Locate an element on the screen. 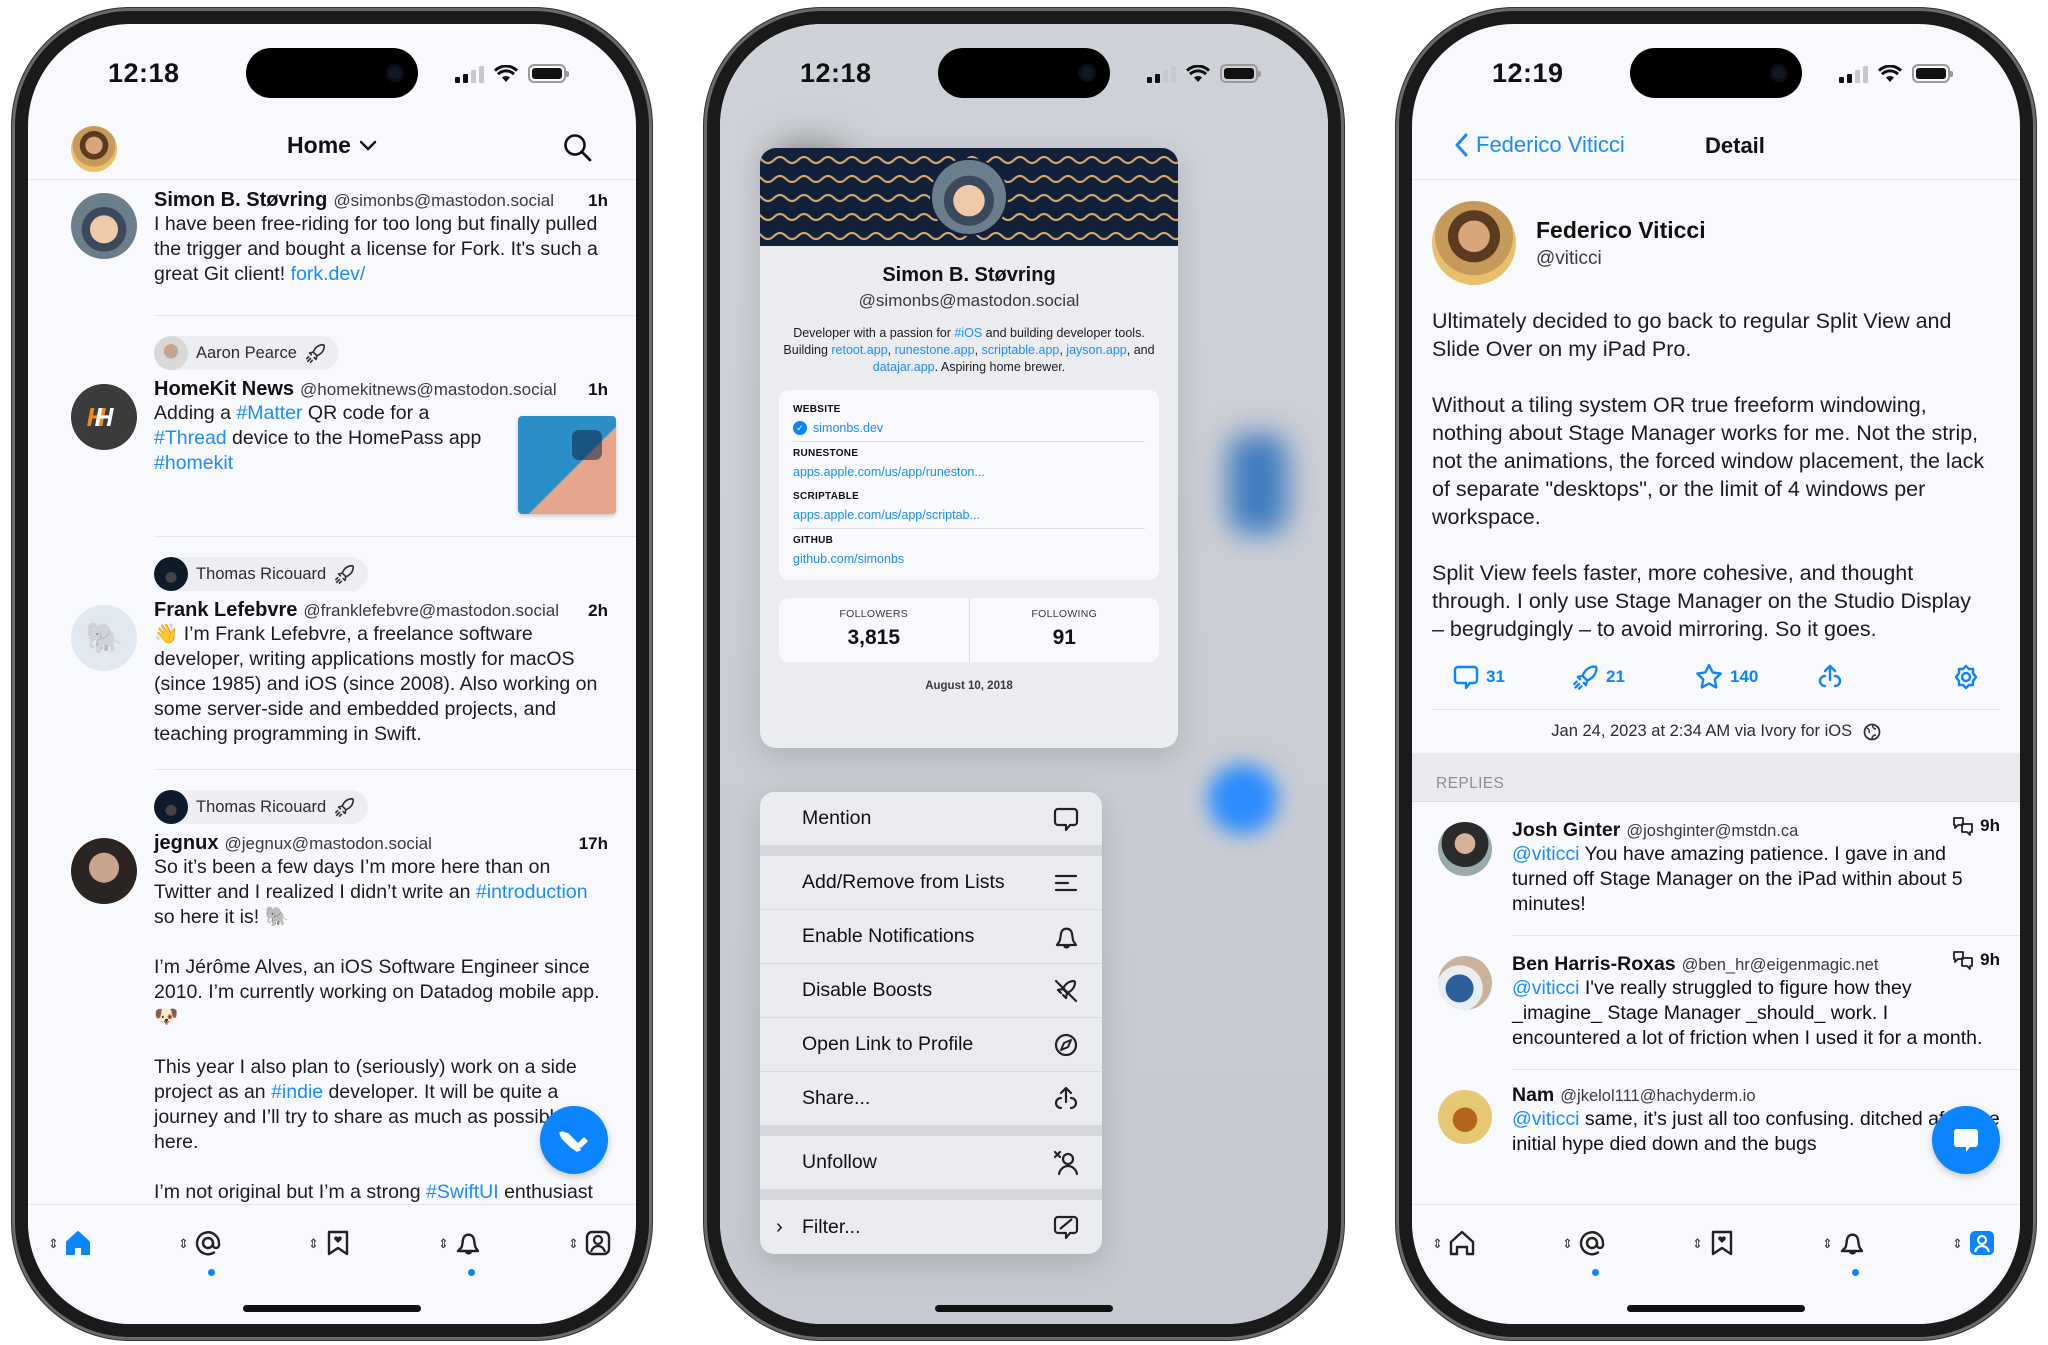 The width and height of the screenshot is (2048, 1345). field-link: simonbs.dev is located at coordinates (848, 428).